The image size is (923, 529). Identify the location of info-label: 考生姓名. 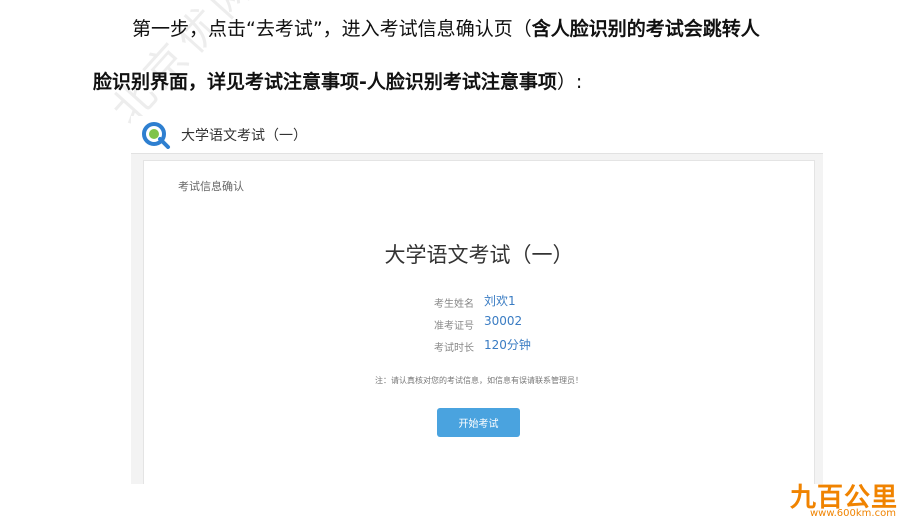
(454, 304).